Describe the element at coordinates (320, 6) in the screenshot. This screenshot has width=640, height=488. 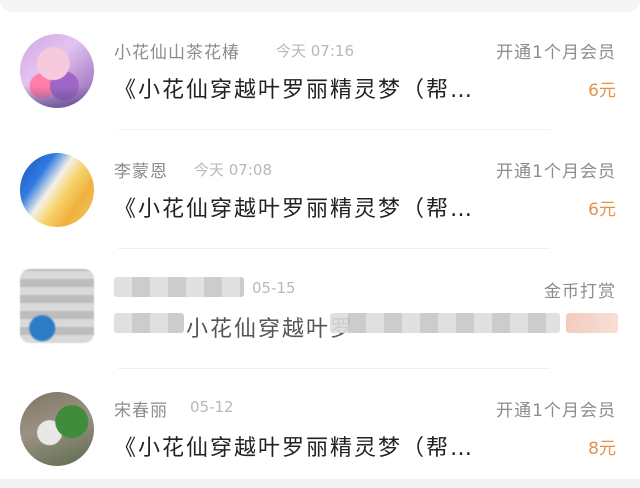
I see `top-strip` at that location.